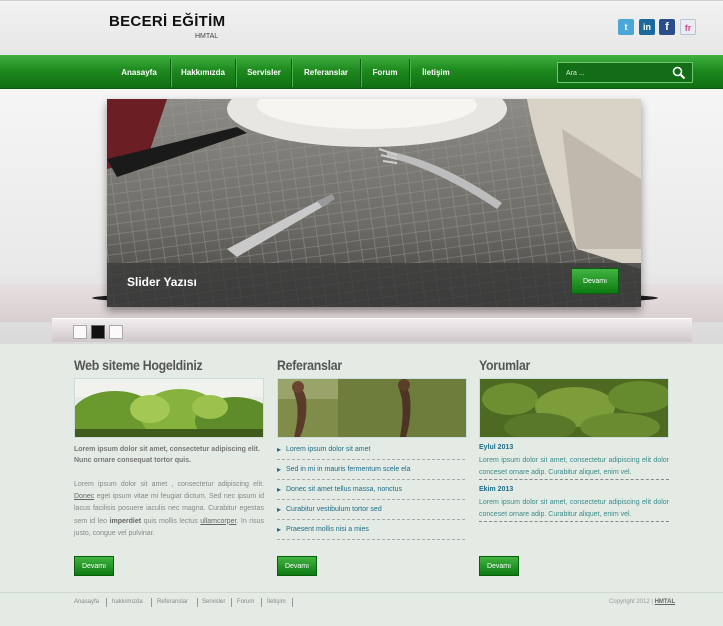 The image size is (723, 626). What do you see at coordinates (372, 330) in the screenshot?
I see `slider-stage-lip` at bounding box center [372, 330].